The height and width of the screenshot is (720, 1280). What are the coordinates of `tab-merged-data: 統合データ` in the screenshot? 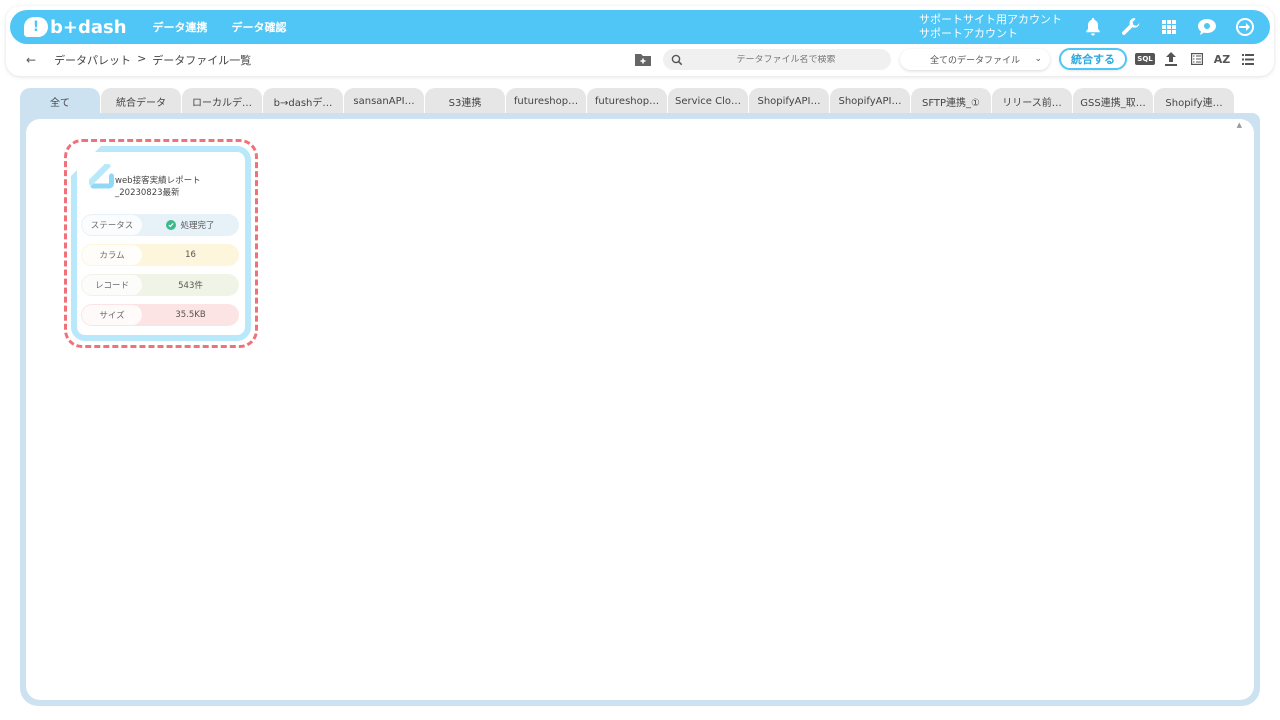 It's located at (141, 101).